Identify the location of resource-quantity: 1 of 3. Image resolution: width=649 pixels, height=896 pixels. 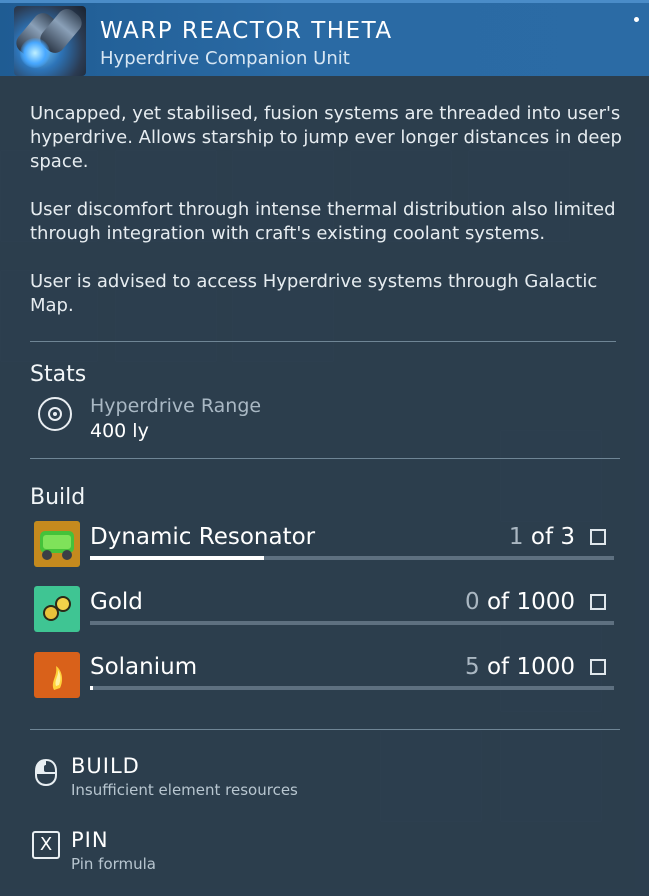
(541, 537).